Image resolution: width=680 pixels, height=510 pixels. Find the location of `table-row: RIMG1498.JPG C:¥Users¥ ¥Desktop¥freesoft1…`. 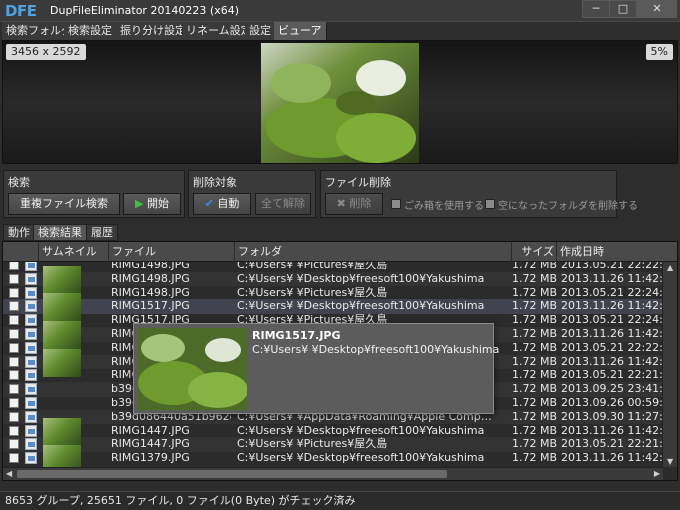

table-row: RIMG1498.JPG C:¥Users¥ ¥Desktop¥freesoft1… is located at coordinates (333, 279).